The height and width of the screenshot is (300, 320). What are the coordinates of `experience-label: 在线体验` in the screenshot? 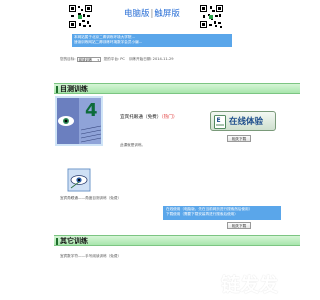 It's located at (246, 122).